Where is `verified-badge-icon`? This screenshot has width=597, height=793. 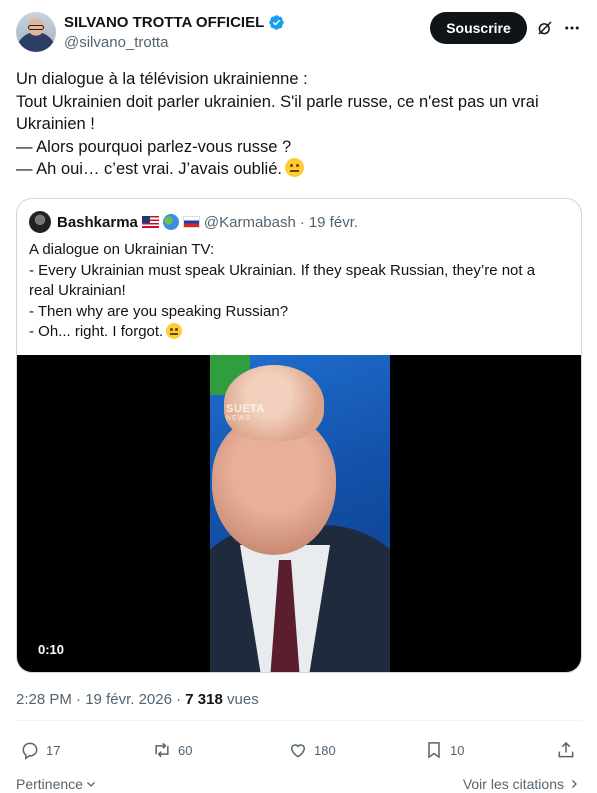
verified-badge-icon is located at coordinates (277, 22).